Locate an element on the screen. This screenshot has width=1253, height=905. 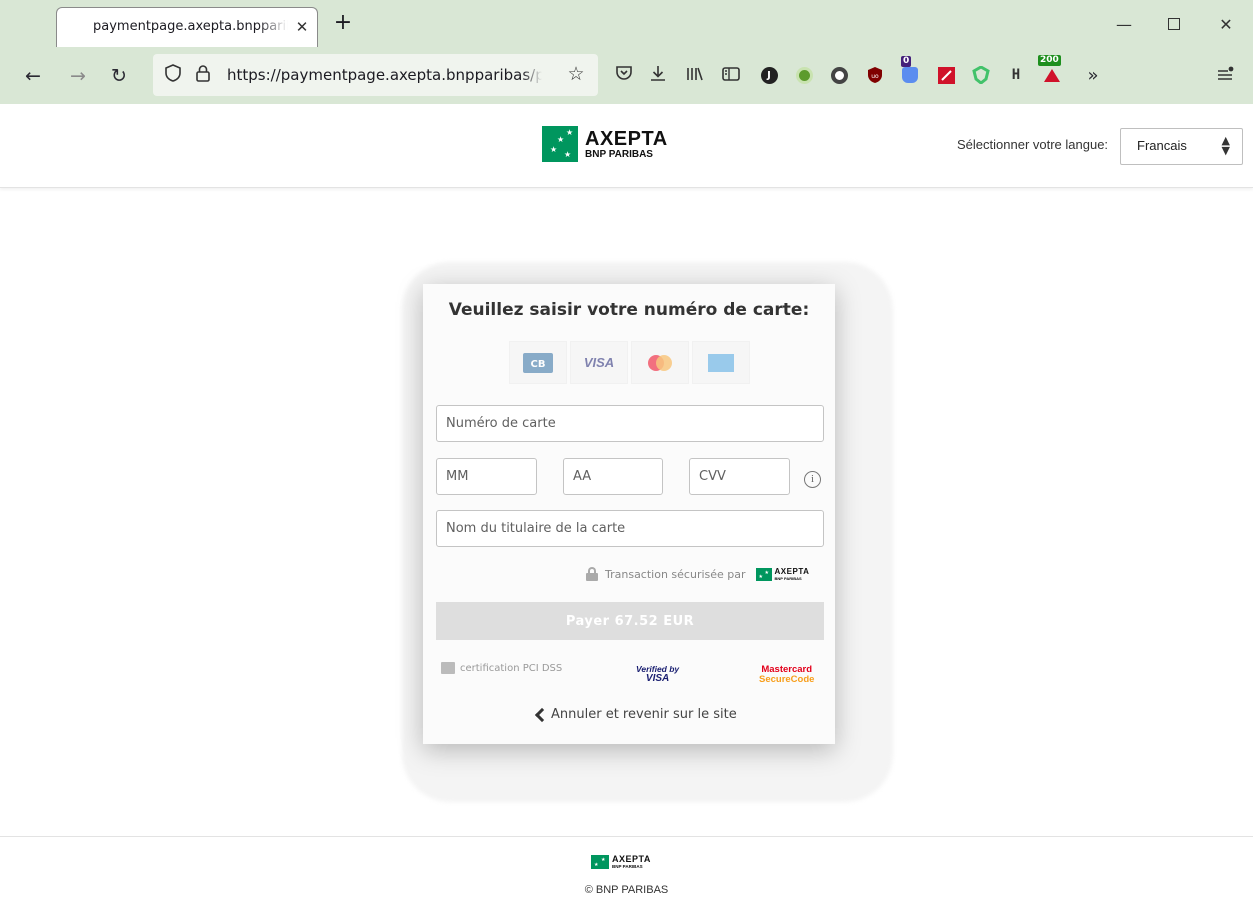
msc-line2: SecureCode is located at coordinates (787, 679).